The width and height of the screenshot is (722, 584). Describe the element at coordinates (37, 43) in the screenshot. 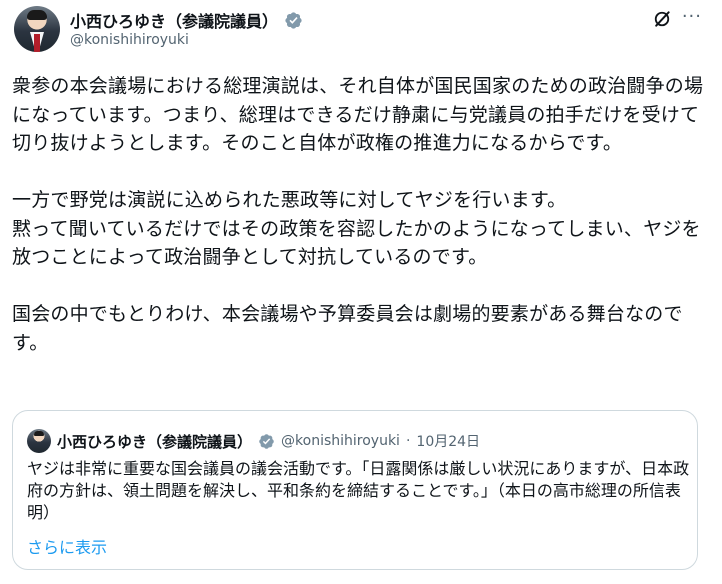

I see `avatar-tie` at that location.